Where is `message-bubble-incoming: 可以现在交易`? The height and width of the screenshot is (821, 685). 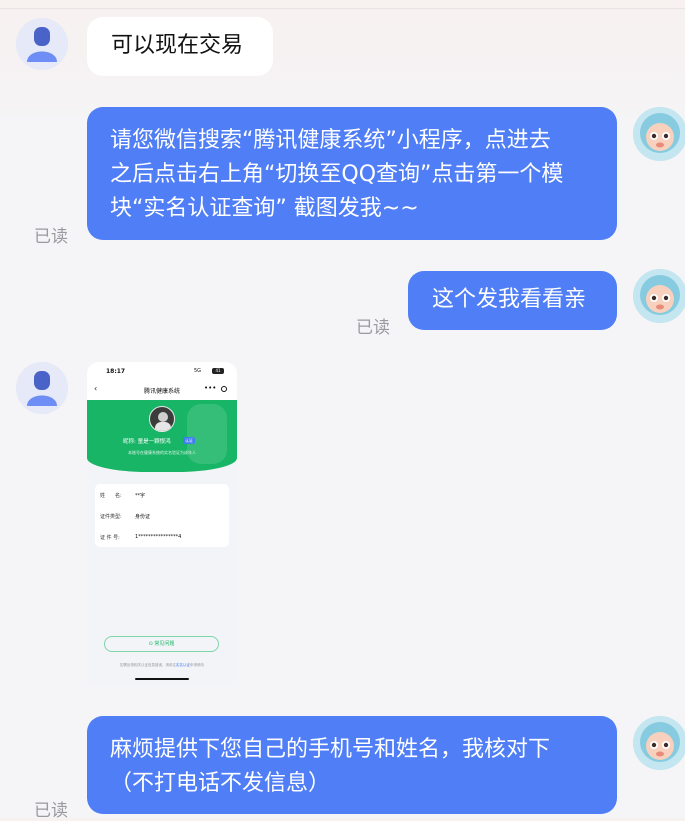
message-bubble-incoming: 可以现在交易 is located at coordinates (180, 46).